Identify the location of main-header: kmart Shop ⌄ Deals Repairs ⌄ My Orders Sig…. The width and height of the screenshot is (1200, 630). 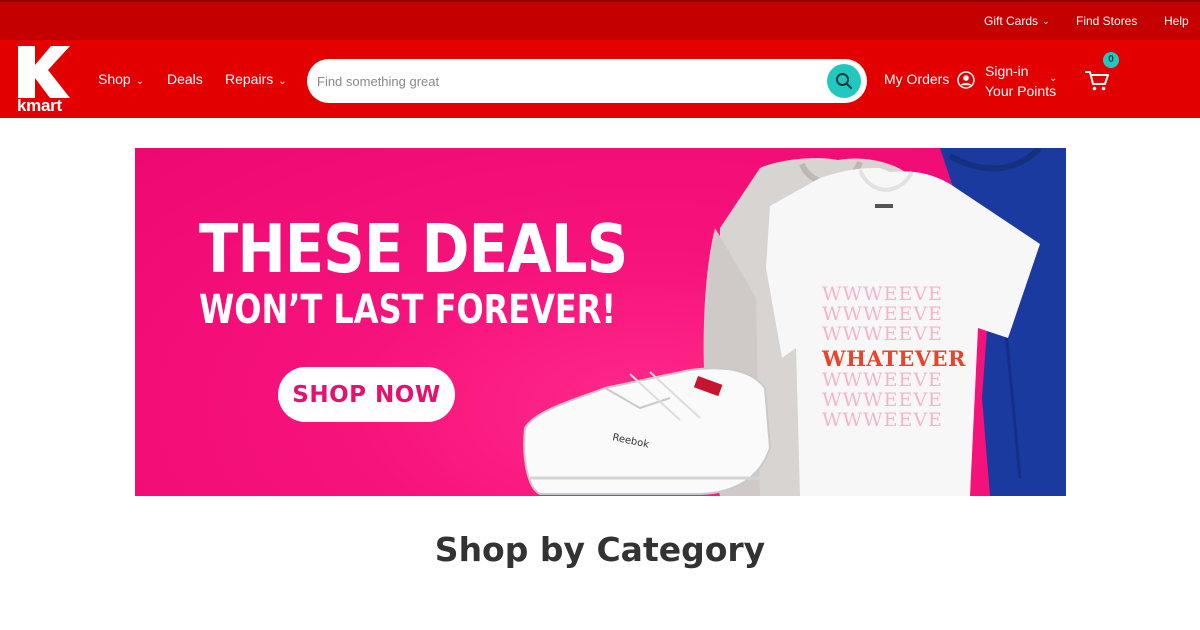
(600, 79).